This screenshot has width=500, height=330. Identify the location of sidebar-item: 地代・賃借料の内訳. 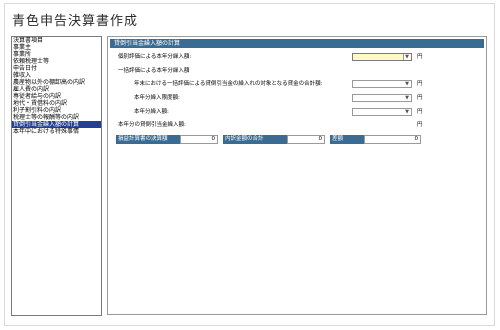
(56, 103).